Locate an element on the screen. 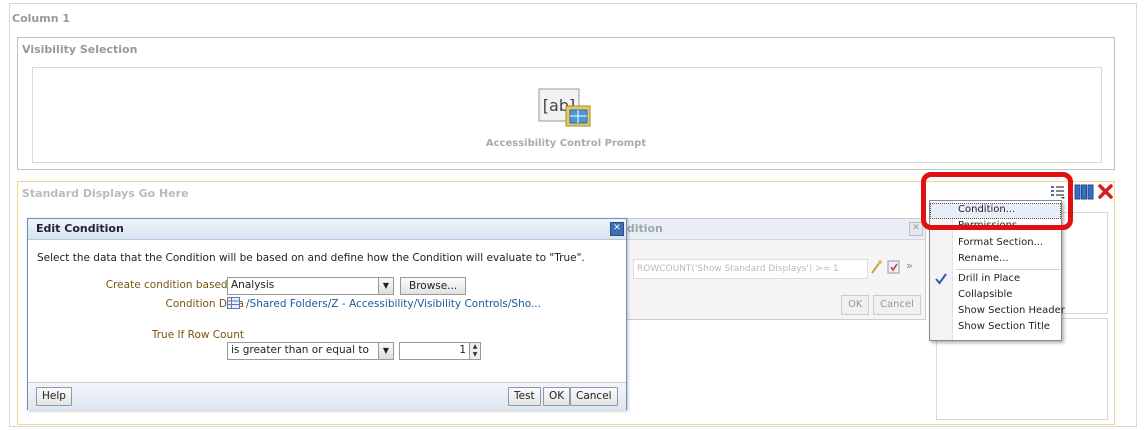 Image resolution: width=1144 pixels, height=430 pixels. dialog-title: Edit Condition is located at coordinates (80, 228).